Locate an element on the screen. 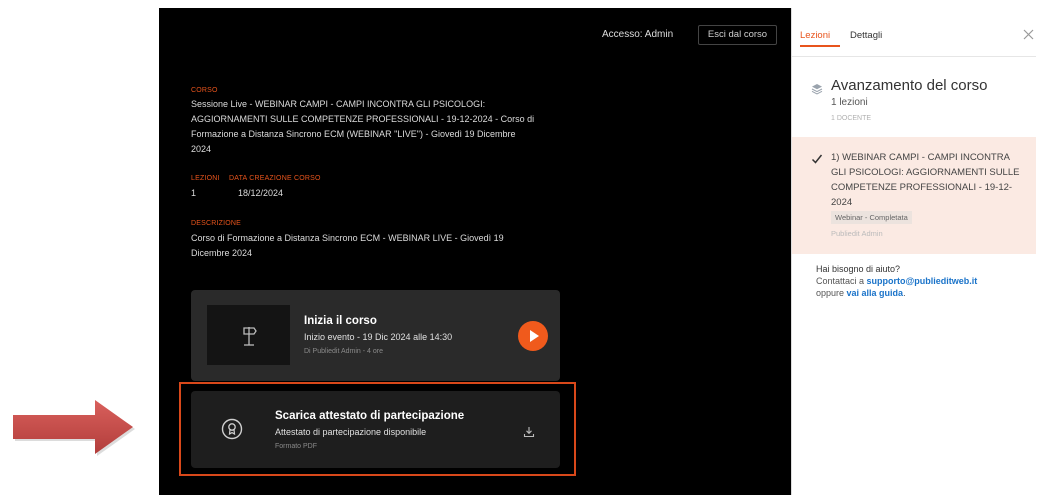 This screenshot has width=1039, height=495. lesson-thumbnail is located at coordinates (248, 335).